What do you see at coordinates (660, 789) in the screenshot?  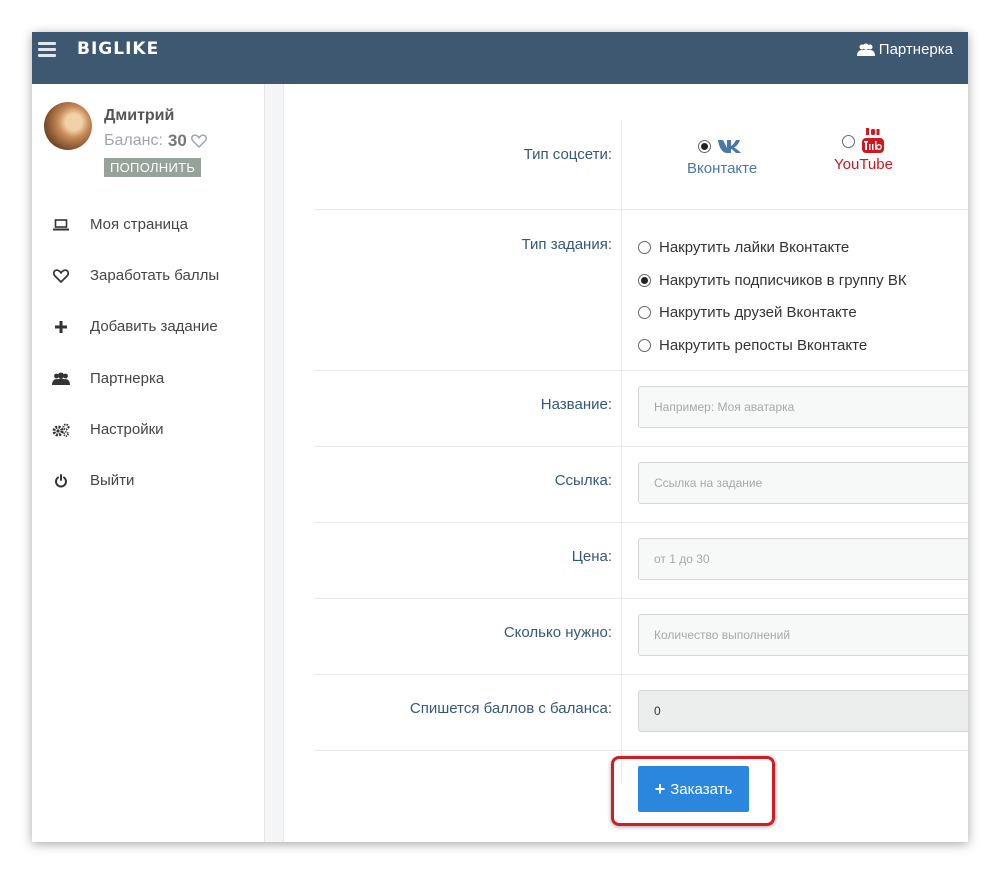 I see `plus-icon: +` at bounding box center [660, 789].